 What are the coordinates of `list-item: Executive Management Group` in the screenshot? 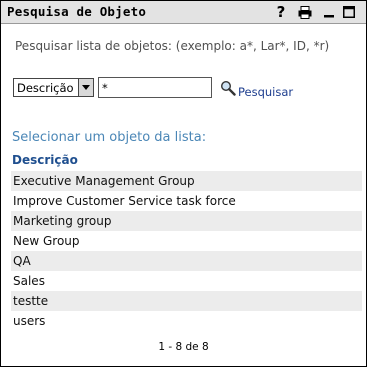 It's located at (186, 181).